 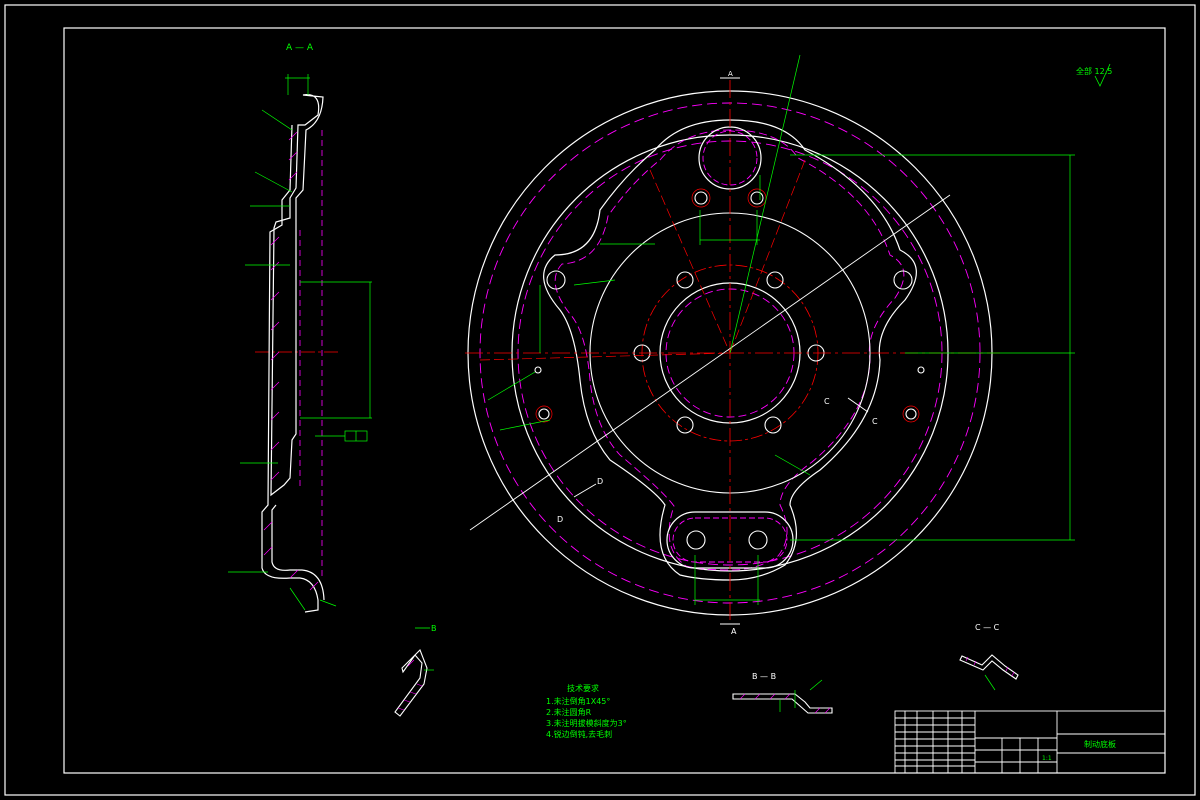 I want to click on section-view-bb: B — B, so click(x=782, y=693).